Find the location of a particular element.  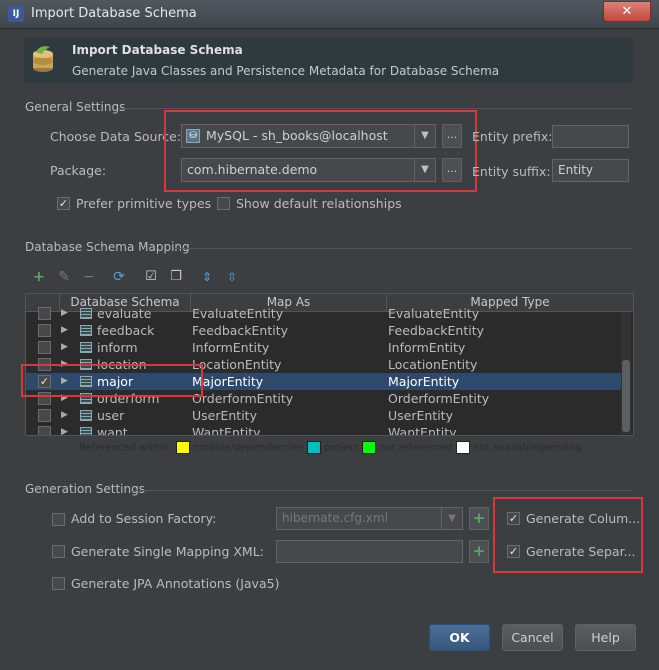

table-row: ▶ feedback FeedbackEntity FeedbackEntity is located at coordinates (324, 330).